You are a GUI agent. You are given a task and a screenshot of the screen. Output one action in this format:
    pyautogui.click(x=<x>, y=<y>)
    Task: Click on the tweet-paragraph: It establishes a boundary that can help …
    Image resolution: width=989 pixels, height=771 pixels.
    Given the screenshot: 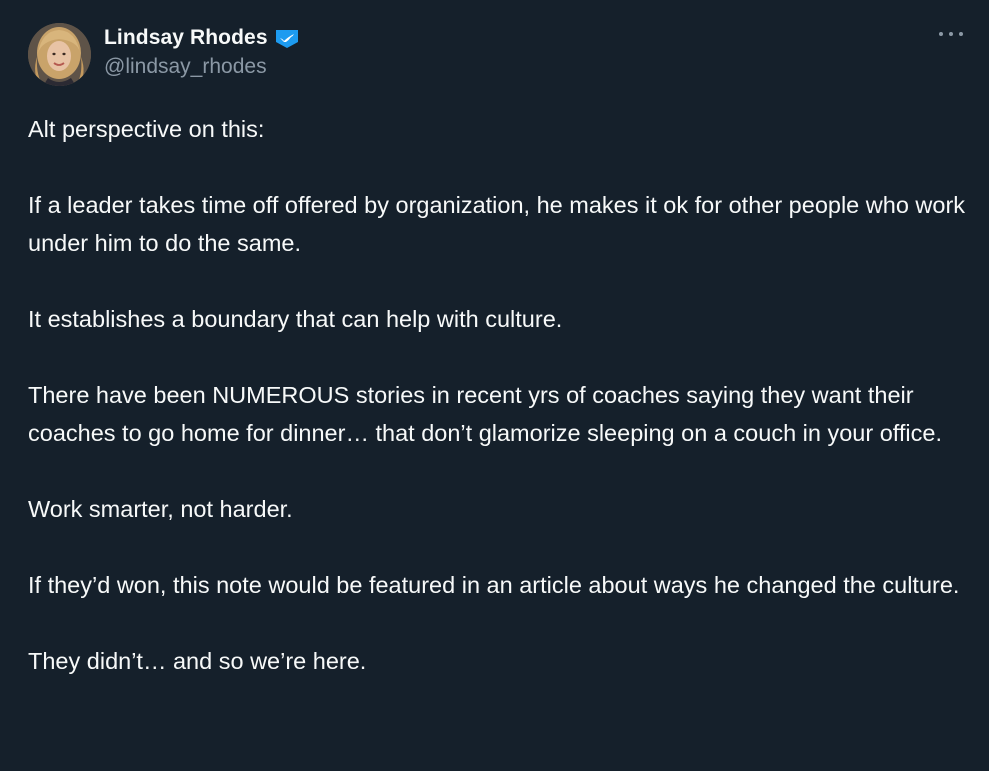 What is the action you would take?
    pyautogui.click(x=295, y=319)
    